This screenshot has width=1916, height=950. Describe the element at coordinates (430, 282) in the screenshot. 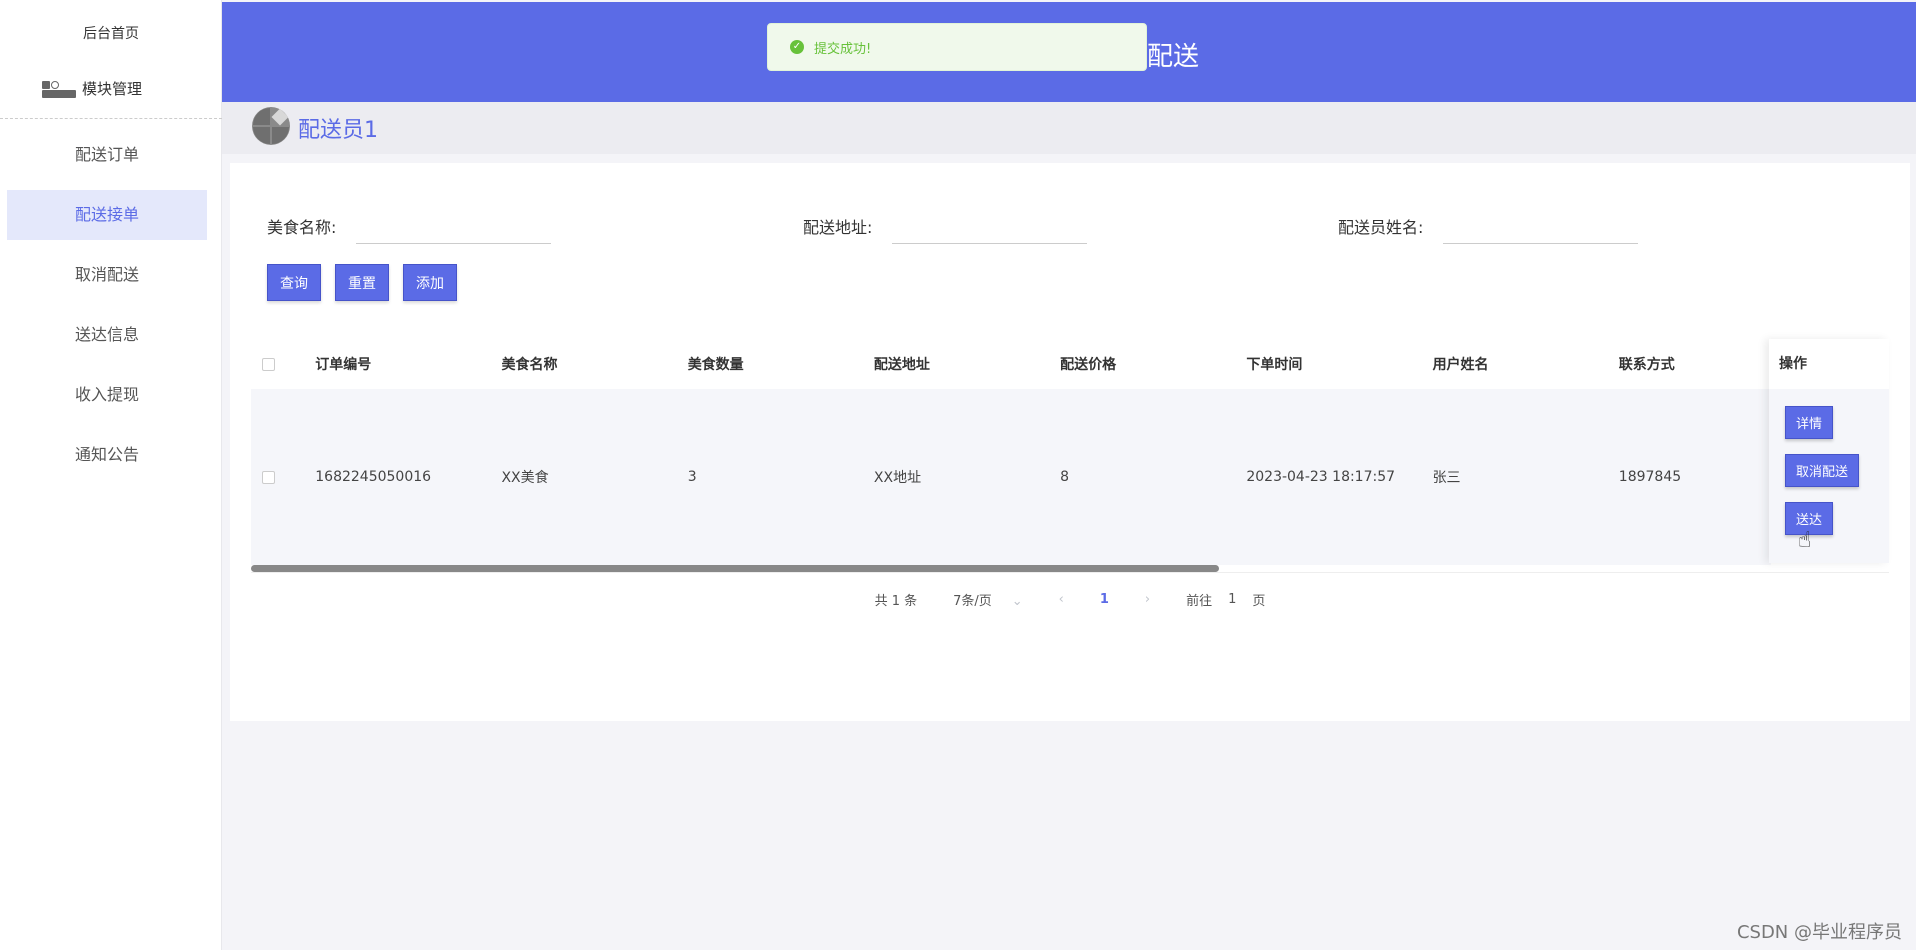

I see `add-button: 添加` at that location.